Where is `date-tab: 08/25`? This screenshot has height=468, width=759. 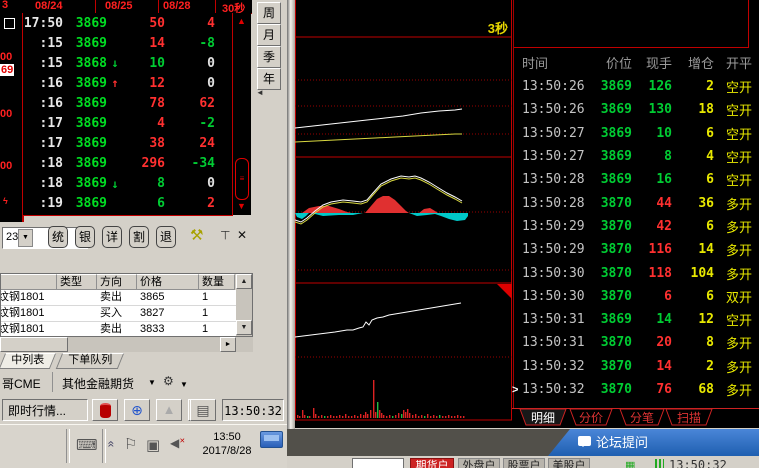 date-tab: 08/25 is located at coordinates (119, 6).